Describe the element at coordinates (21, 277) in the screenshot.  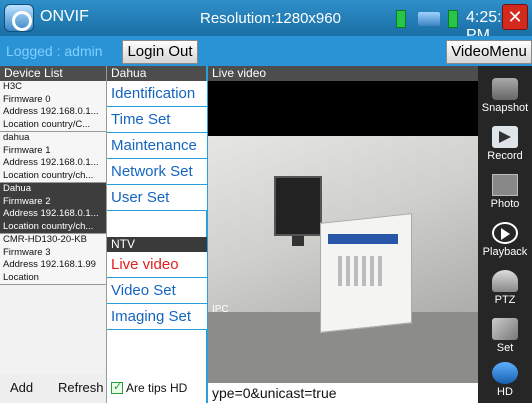
I see `device-location: Location` at that location.